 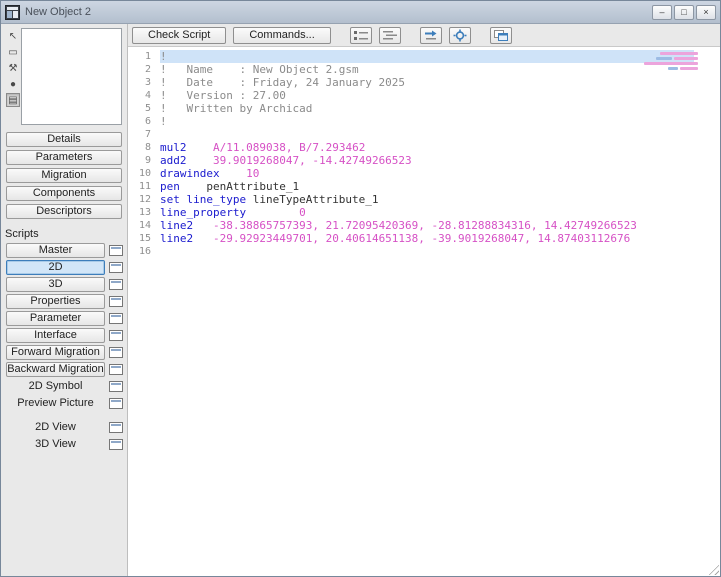 What do you see at coordinates (411, 82) in the screenshot?
I see `code-line: 3 ! Date : Friday, 24 January 2025` at bounding box center [411, 82].